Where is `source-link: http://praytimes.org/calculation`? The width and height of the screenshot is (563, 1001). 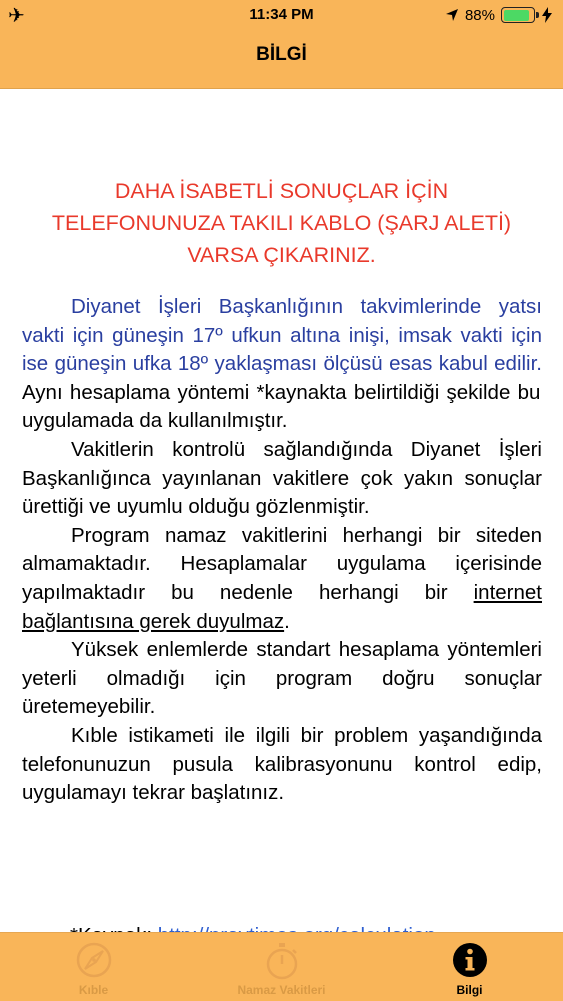 source-link: http://praytimes.org/calculation is located at coordinates (297, 928).